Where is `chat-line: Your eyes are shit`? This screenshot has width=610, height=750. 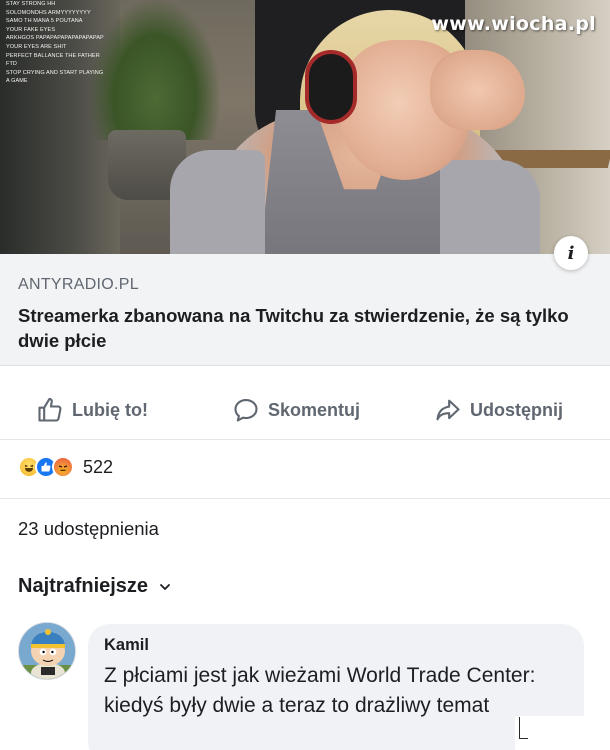 chat-line: Your eyes are shit is located at coordinates (36, 46).